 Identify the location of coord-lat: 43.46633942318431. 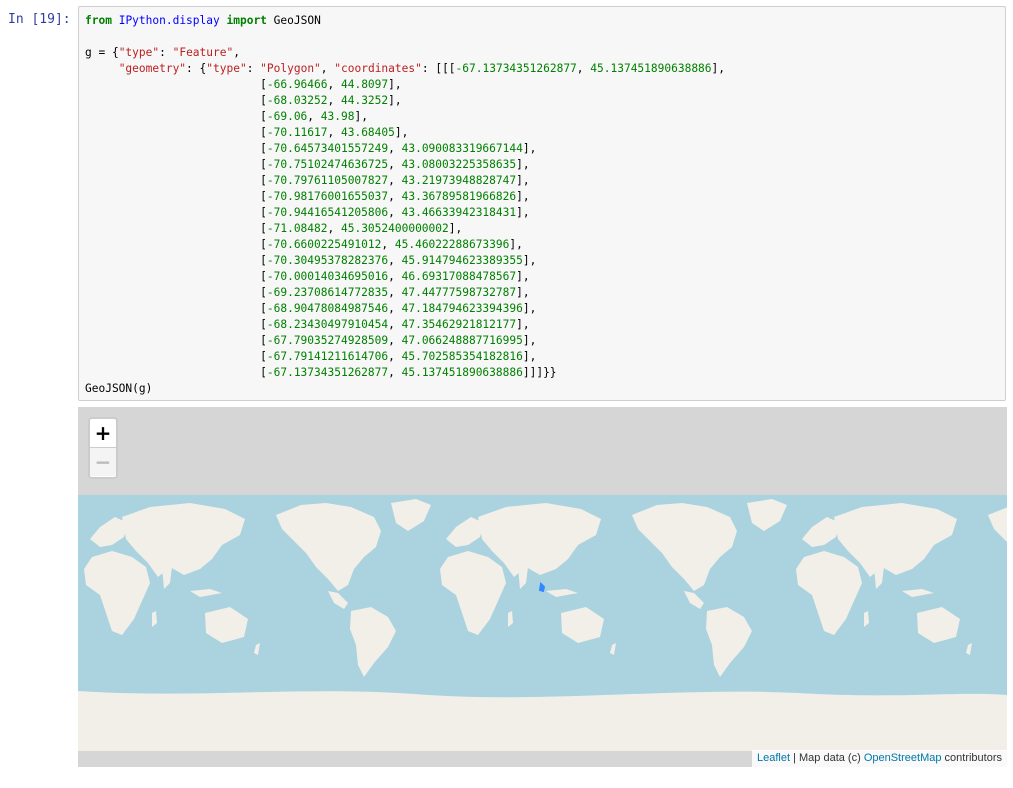
(459, 212).